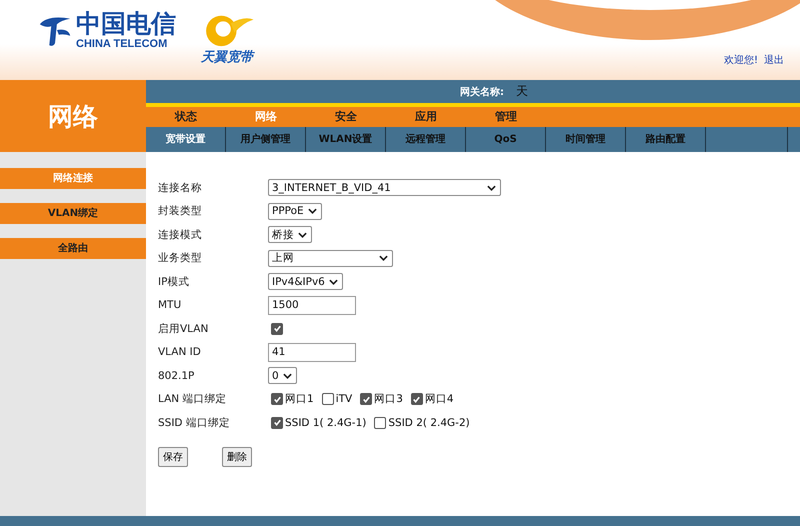 The height and width of the screenshot is (526, 800). What do you see at coordinates (180, 258) in the screenshot?
I see `field-label: 业务类型` at bounding box center [180, 258].